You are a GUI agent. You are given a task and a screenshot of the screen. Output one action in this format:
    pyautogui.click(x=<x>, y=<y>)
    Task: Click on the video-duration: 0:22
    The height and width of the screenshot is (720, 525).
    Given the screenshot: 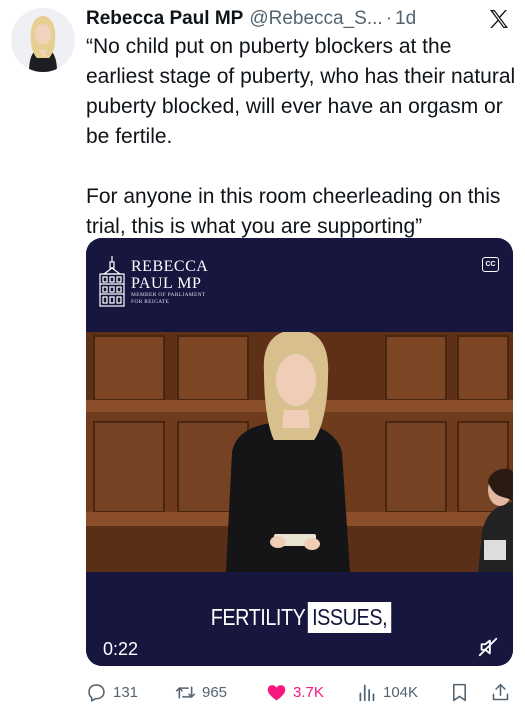 What is the action you would take?
    pyautogui.click(x=121, y=649)
    